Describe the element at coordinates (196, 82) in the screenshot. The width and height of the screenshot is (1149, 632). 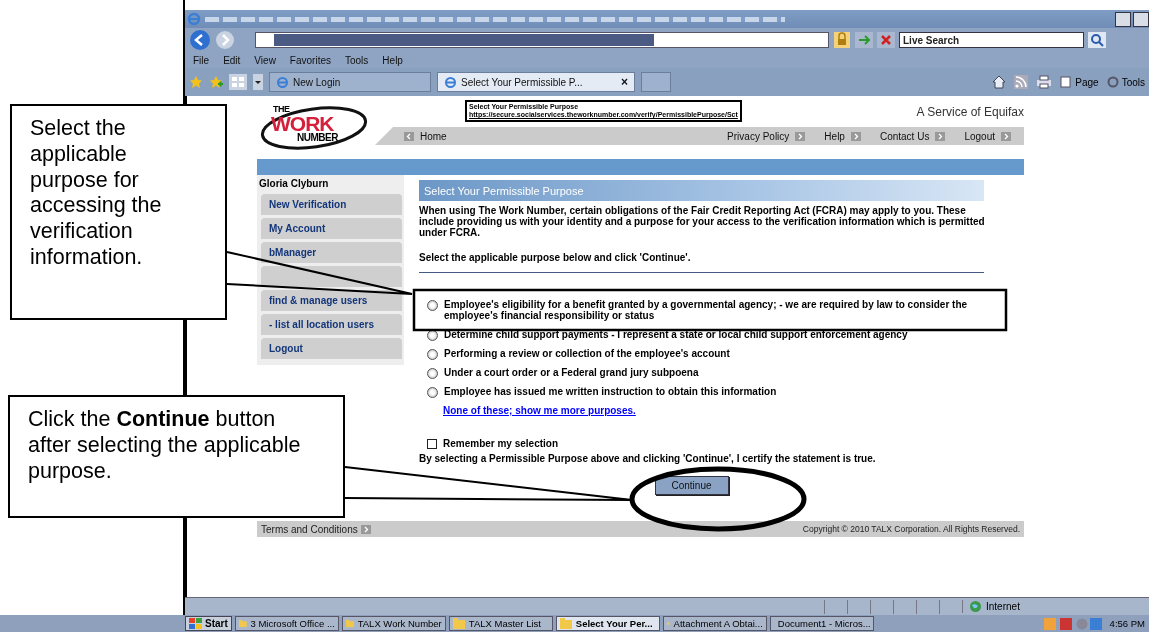
I see `star-icon` at that location.